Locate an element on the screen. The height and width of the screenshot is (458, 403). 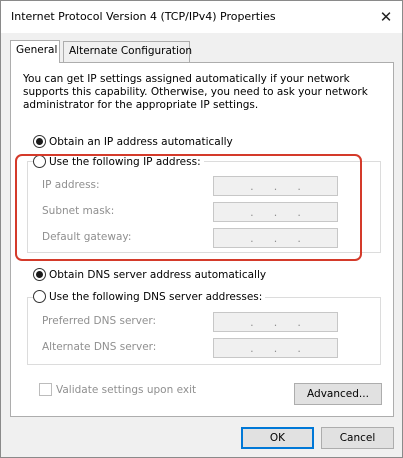
ip-address-label: IP address: is located at coordinates (71, 185).